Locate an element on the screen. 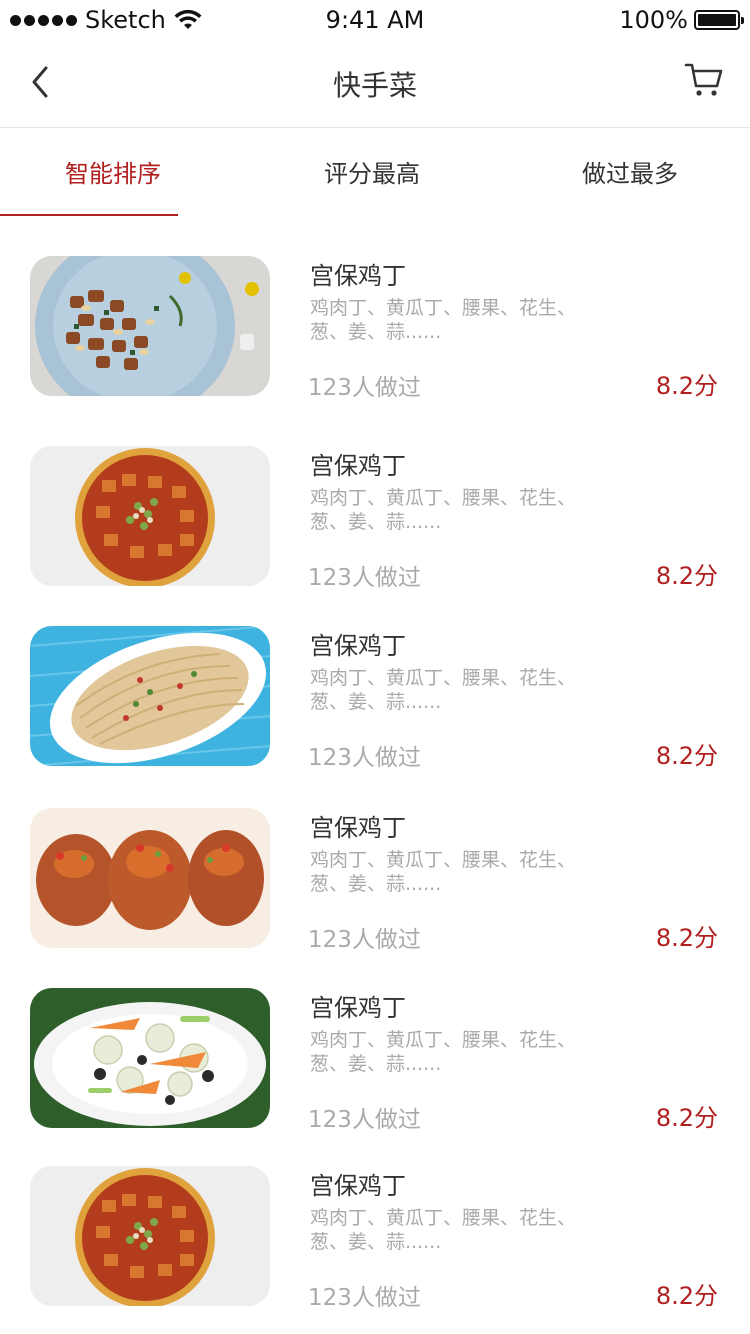 Image resolution: width=750 pixels, height=1334 pixels. recipe-image-noodles-plate is located at coordinates (150, 696).